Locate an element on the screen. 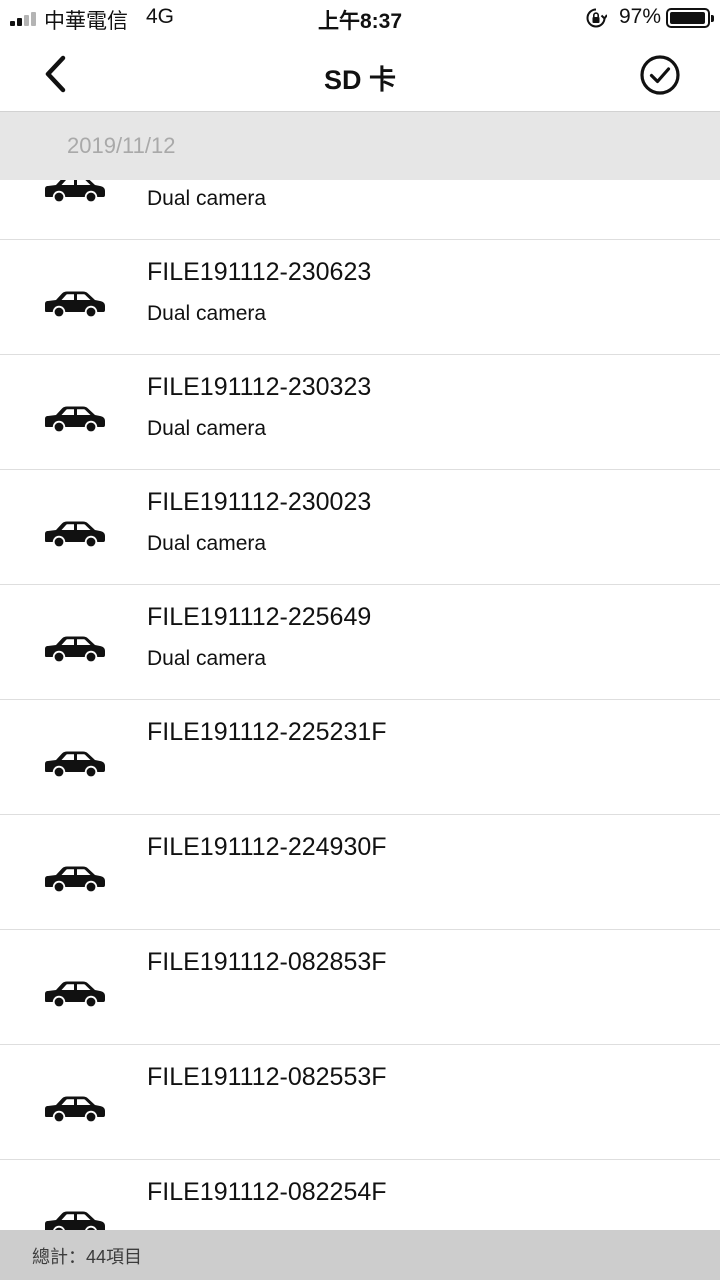 The image size is (720, 1280). navigation-bar: SD 卡 is located at coordinates (360, 74).